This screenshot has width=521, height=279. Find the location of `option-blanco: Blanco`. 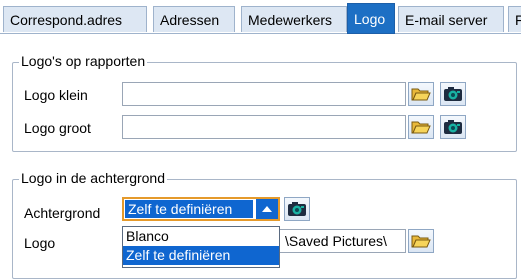

option-blanco: Blanco is located at coordinates (201, 236).